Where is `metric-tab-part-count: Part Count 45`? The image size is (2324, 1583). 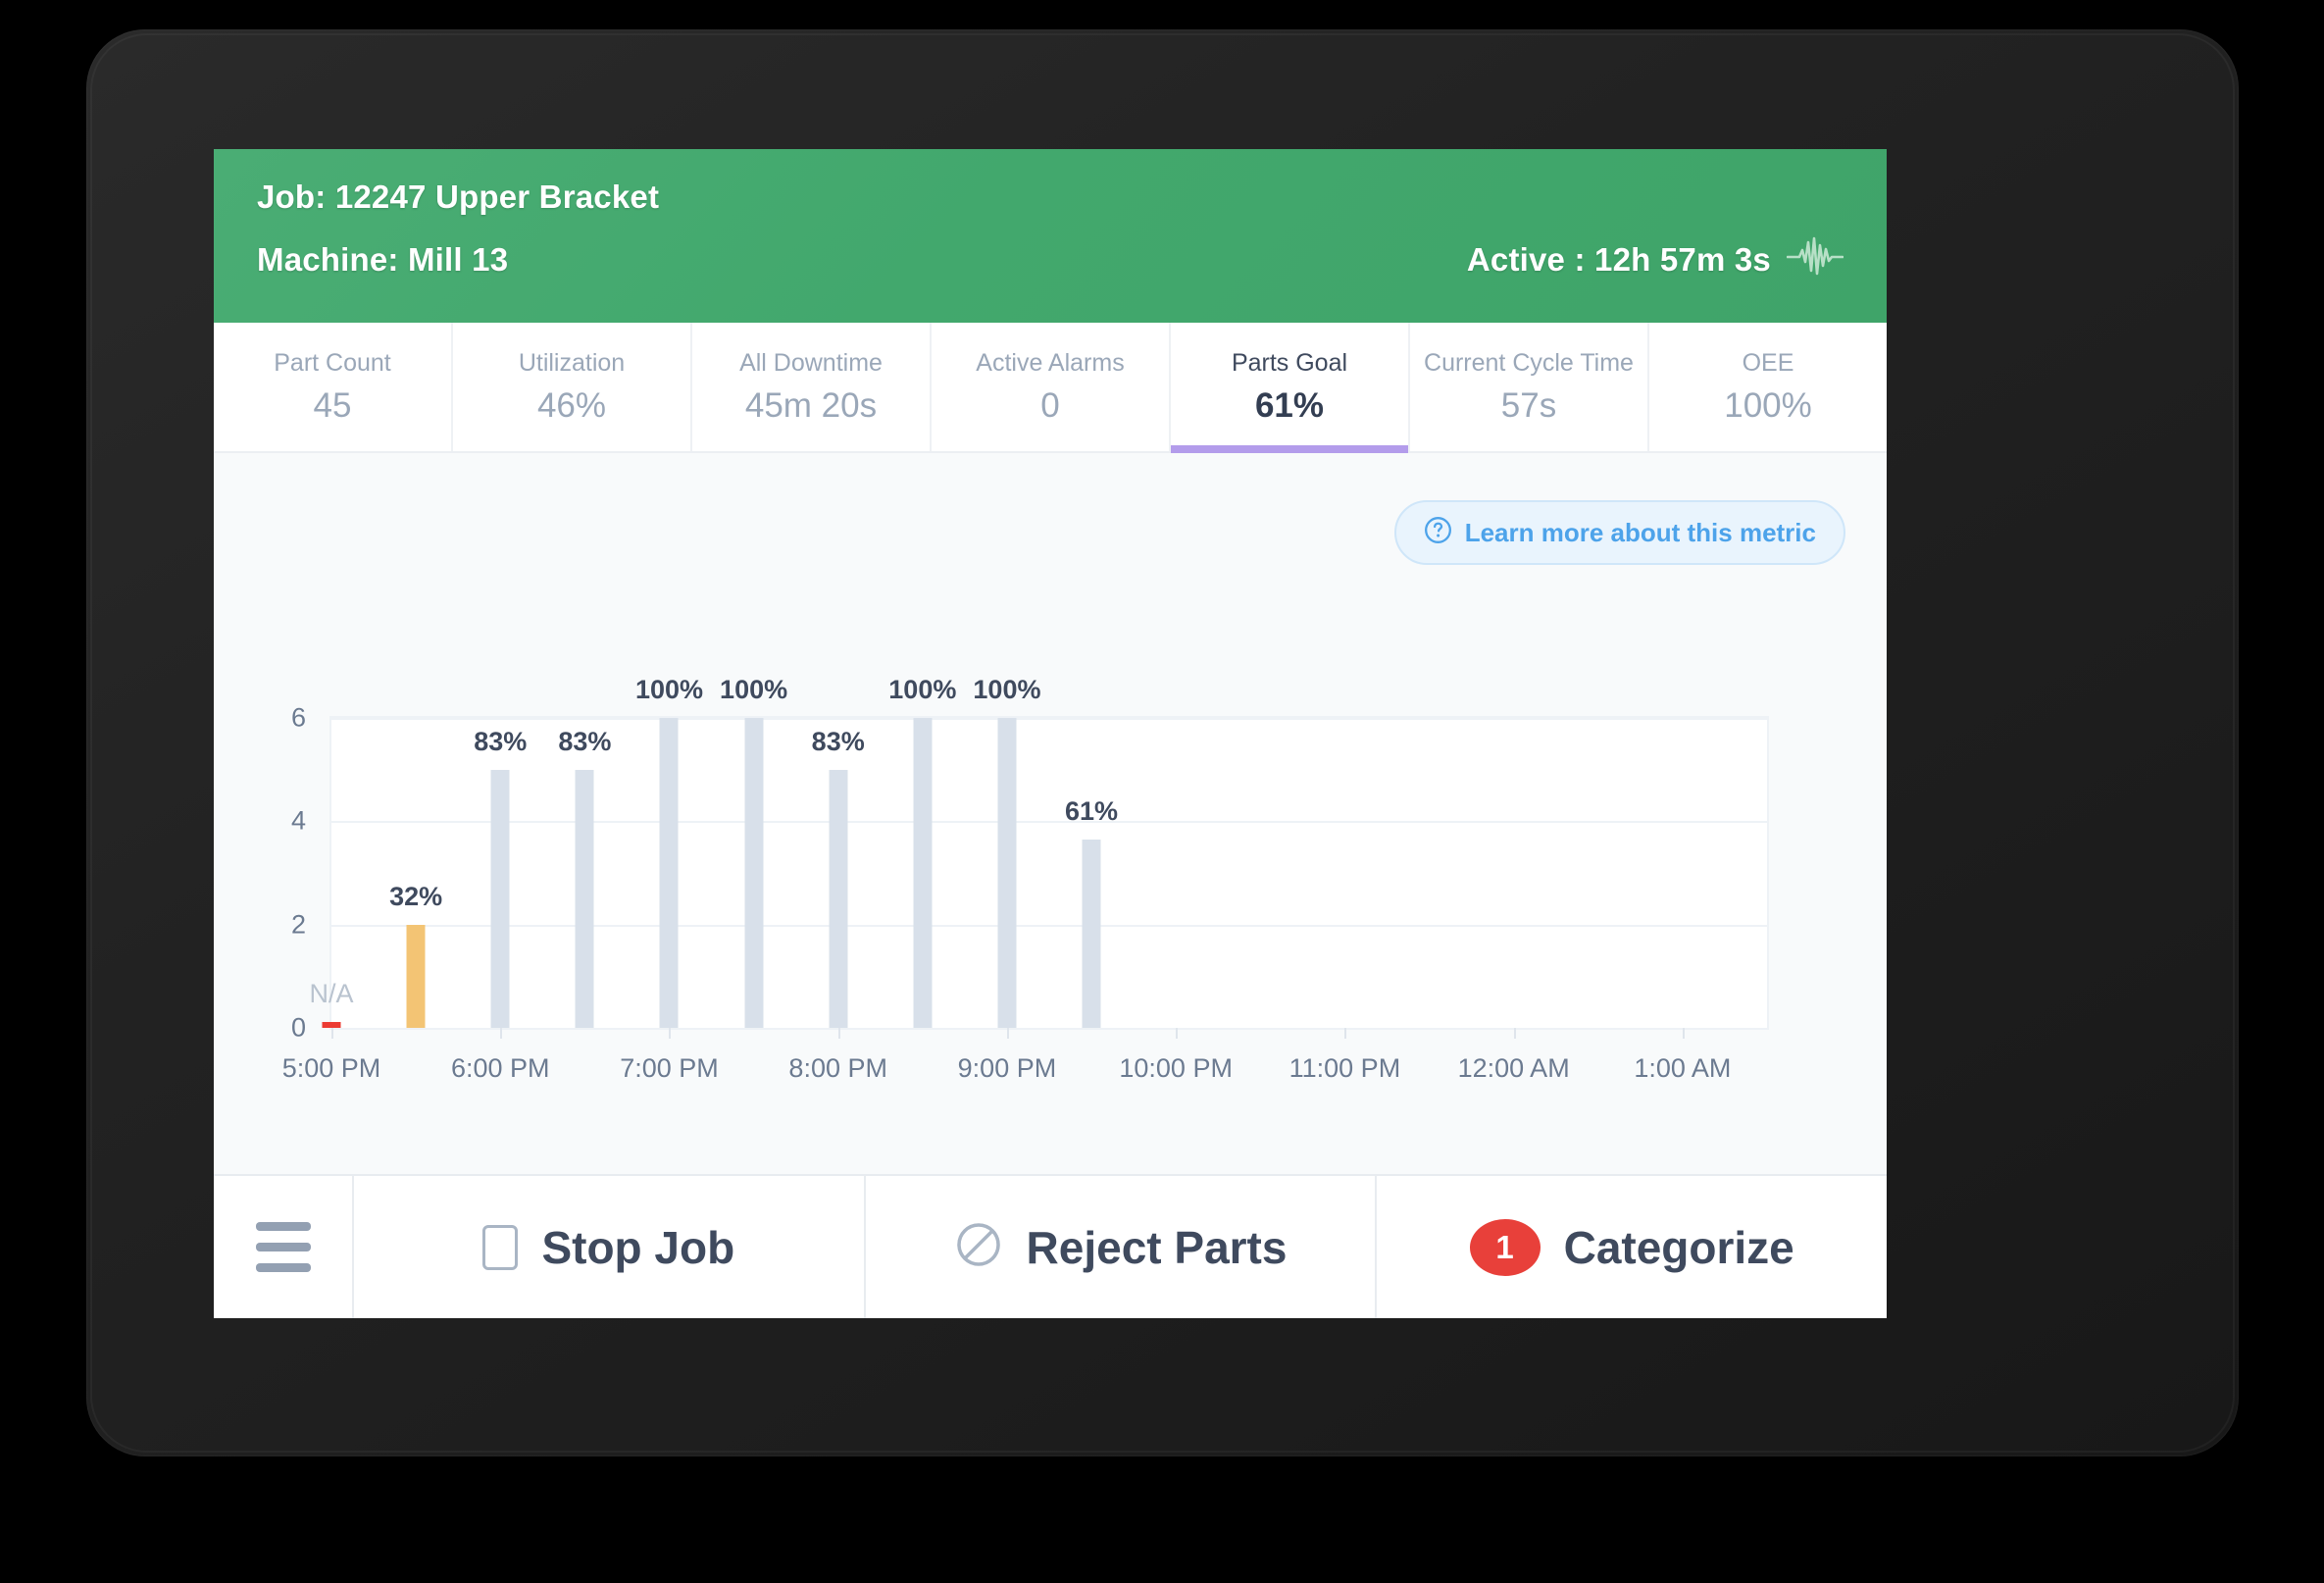
metric-tab-part-count: Part Count 45 is located at coordinates (333, 387).